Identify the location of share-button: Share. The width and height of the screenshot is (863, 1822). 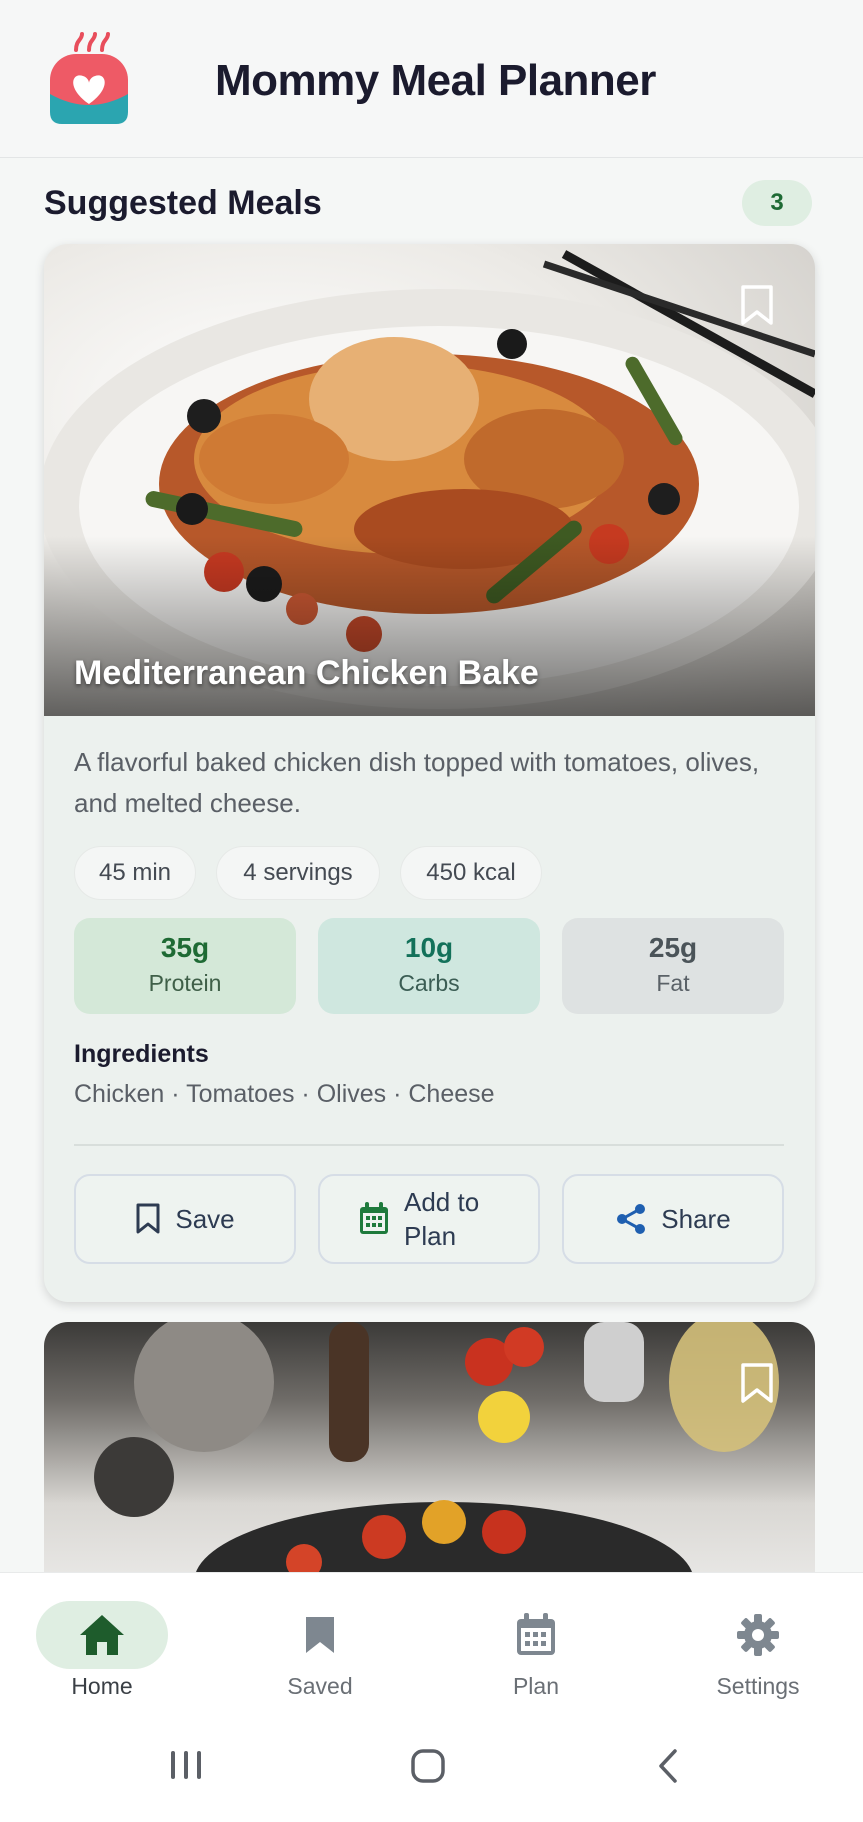
(673, 1219).